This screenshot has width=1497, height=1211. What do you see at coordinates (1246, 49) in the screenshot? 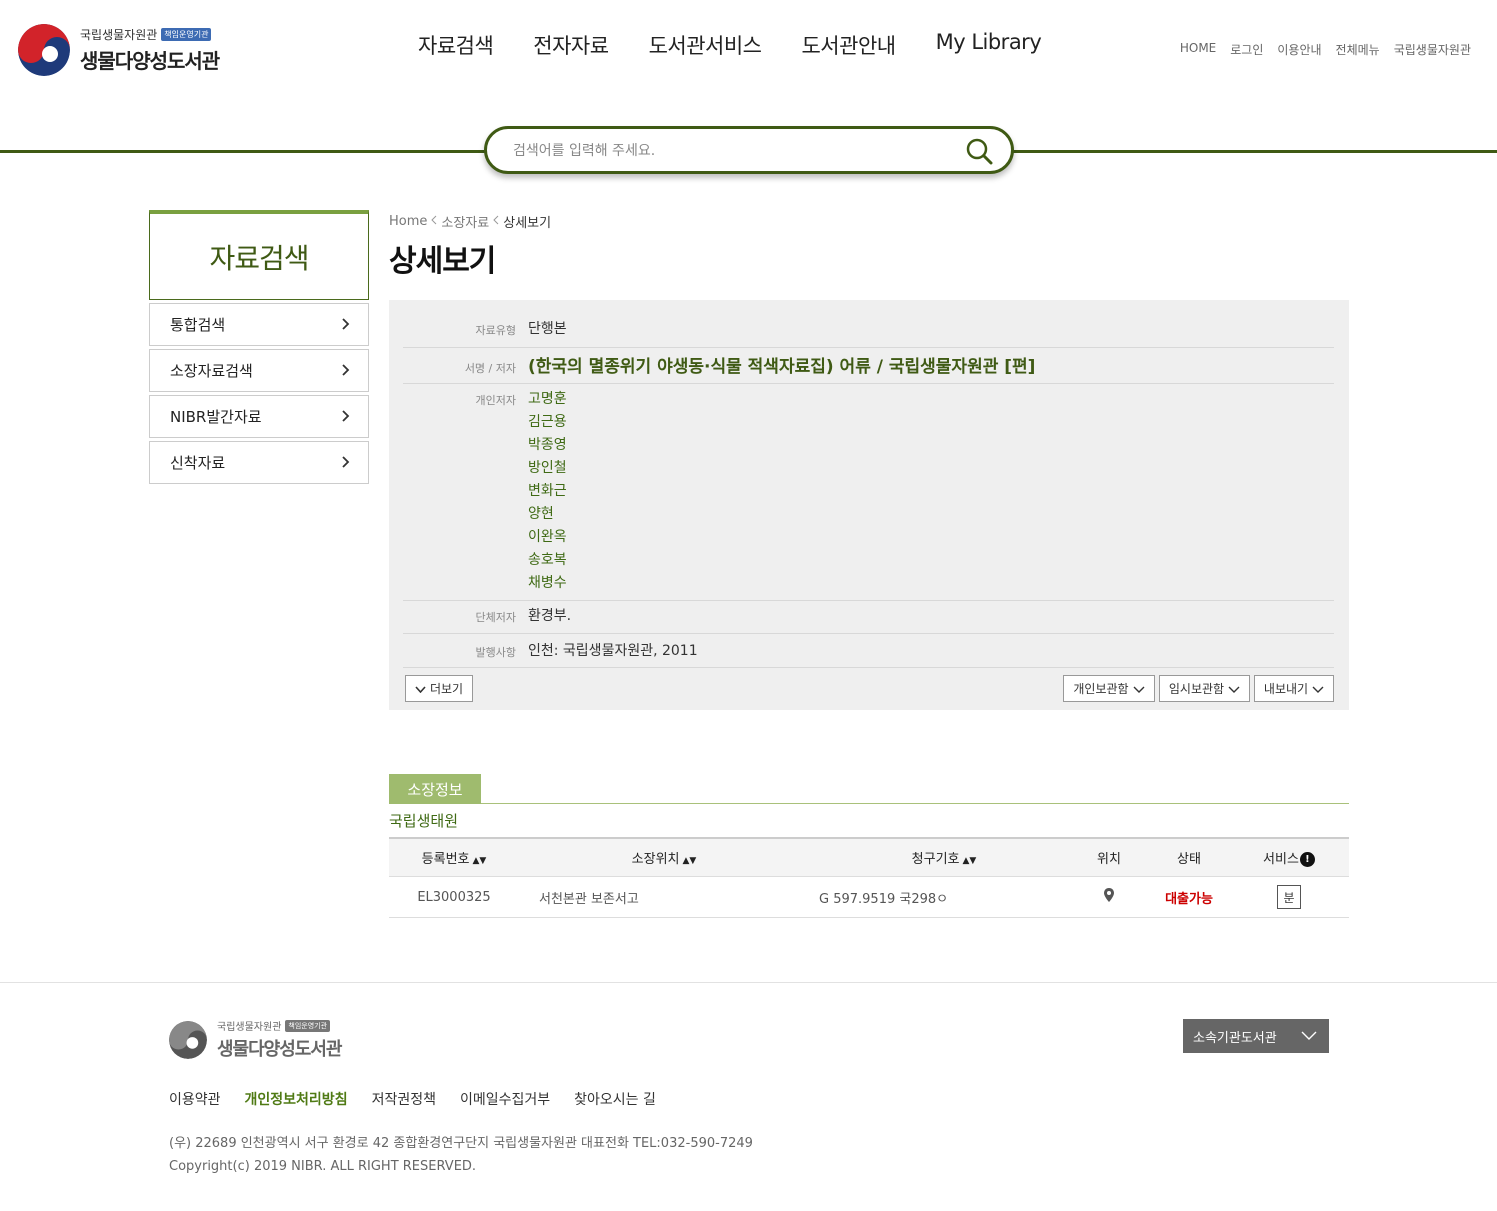
I see `util-login-link: 로그인` at bounding box center [1246, 49].